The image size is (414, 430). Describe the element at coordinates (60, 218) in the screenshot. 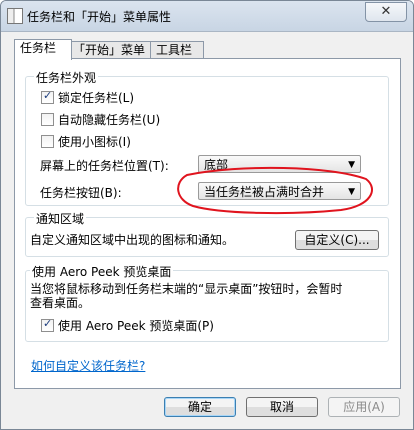

I see `notification-group-label: 通知区域` at that location.